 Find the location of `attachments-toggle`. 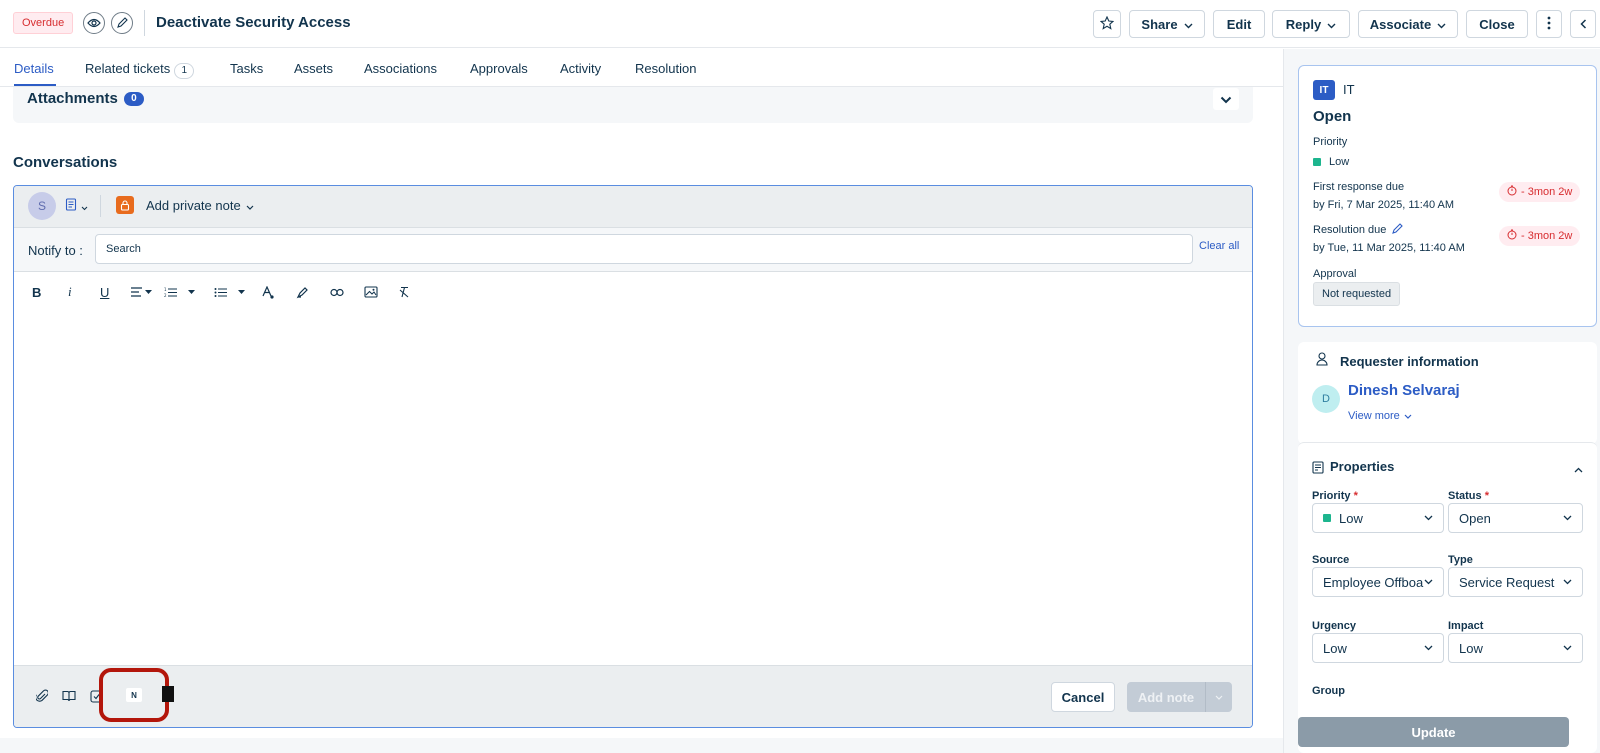

attachments-toggle is located at coordinates (1226, 99).